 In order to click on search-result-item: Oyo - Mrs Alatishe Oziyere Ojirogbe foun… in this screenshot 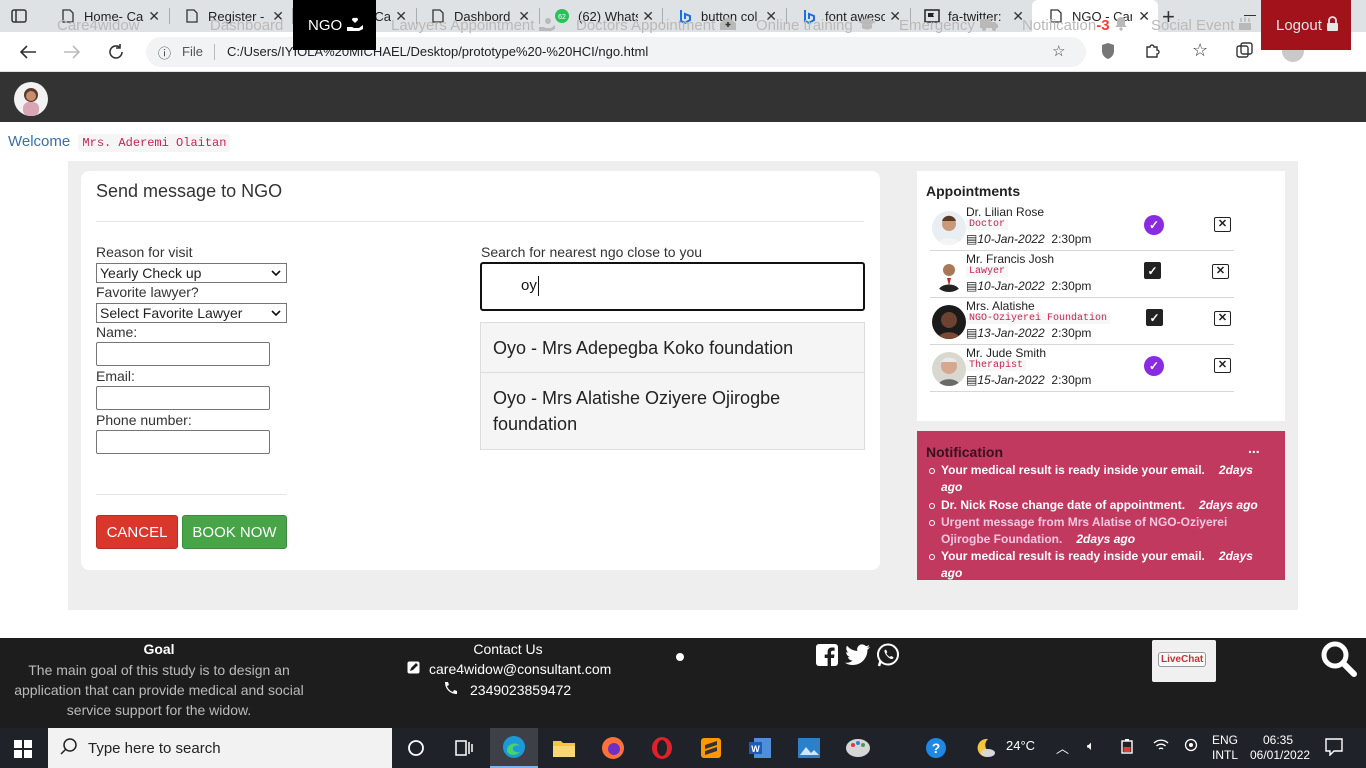, I will do `click(672, 411)`.